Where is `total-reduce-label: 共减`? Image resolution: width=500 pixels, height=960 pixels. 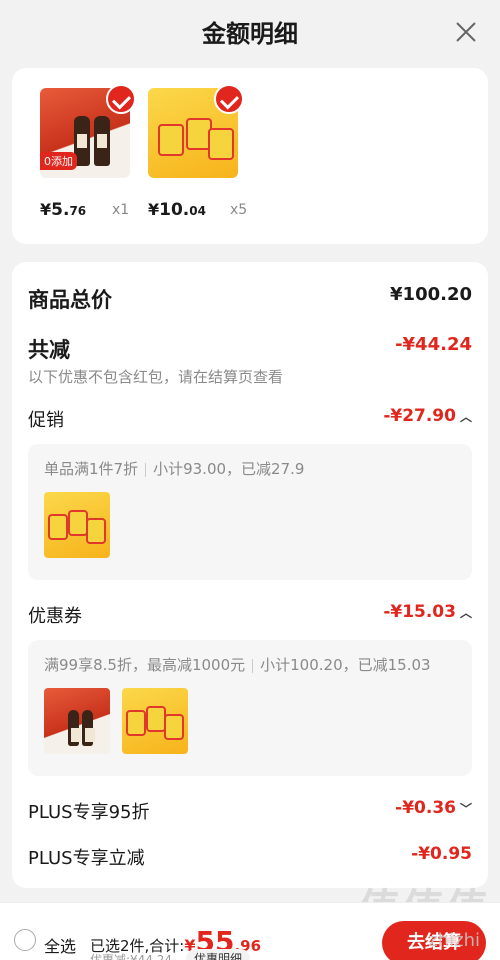 total-reduce-label: 共减 is located at coordinates (49, 350).